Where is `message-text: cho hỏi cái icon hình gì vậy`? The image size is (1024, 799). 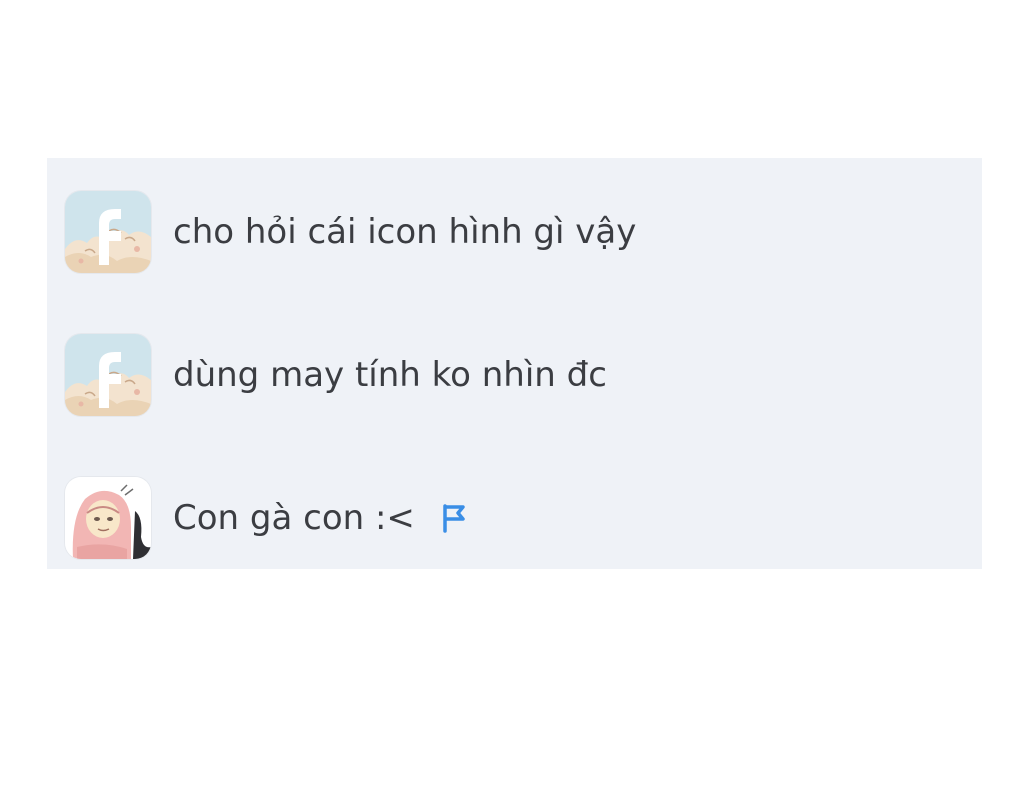 message-text: cho hỏi cái icon hình gì vậy is located at coordinates (405, 232).